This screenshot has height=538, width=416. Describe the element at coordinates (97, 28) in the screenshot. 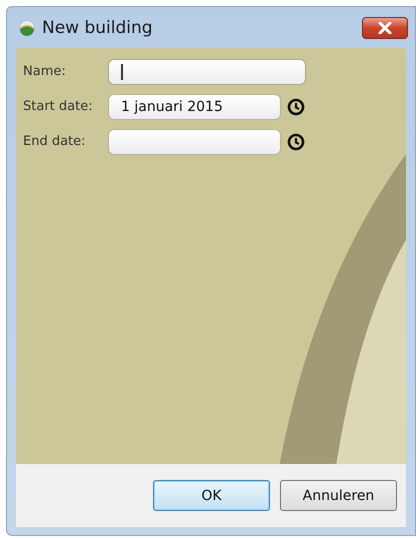

I see `window-title: New building` at that location.